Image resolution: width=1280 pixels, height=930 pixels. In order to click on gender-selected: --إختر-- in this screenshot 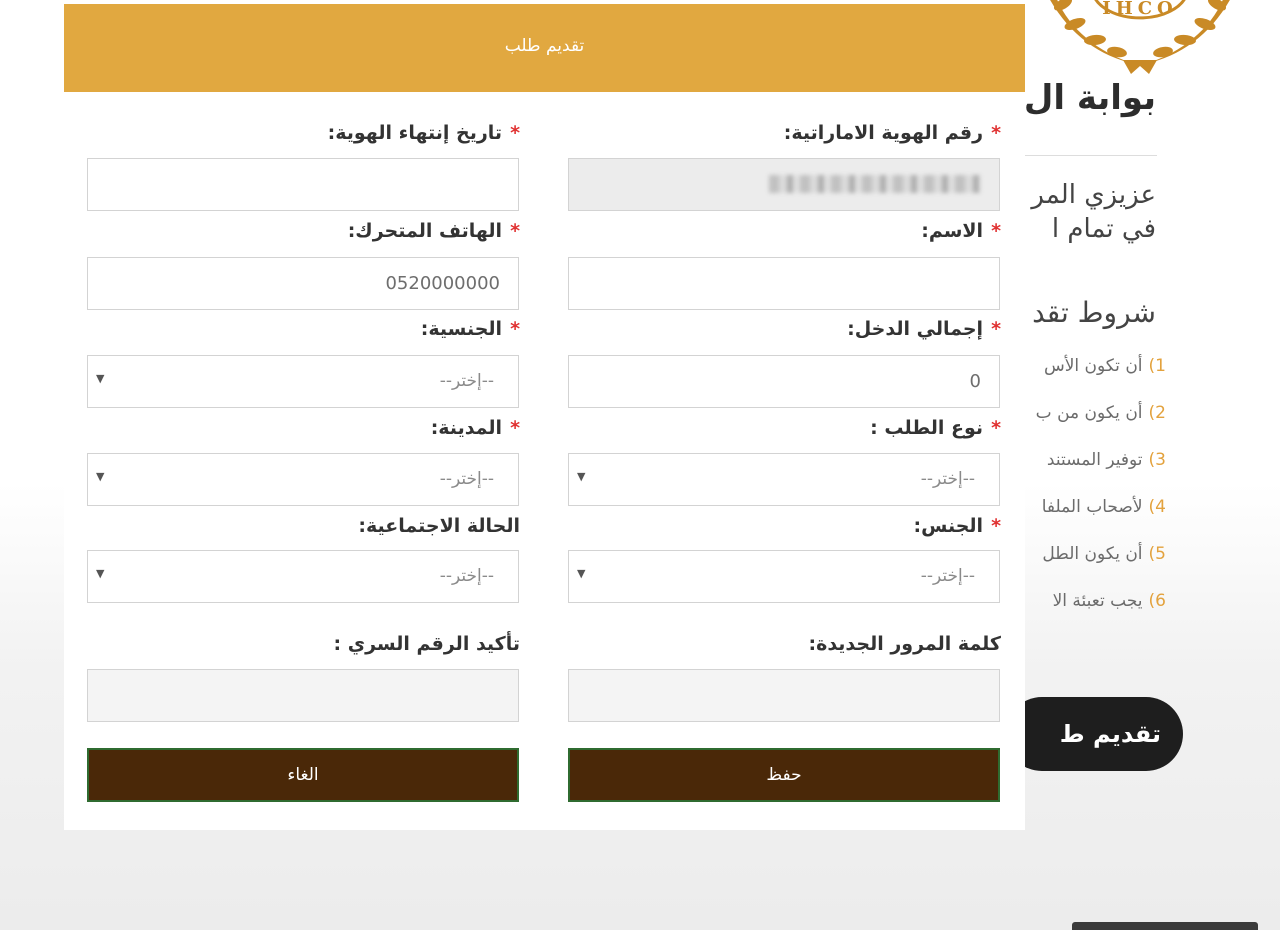, I will do `click(947, 576)`.